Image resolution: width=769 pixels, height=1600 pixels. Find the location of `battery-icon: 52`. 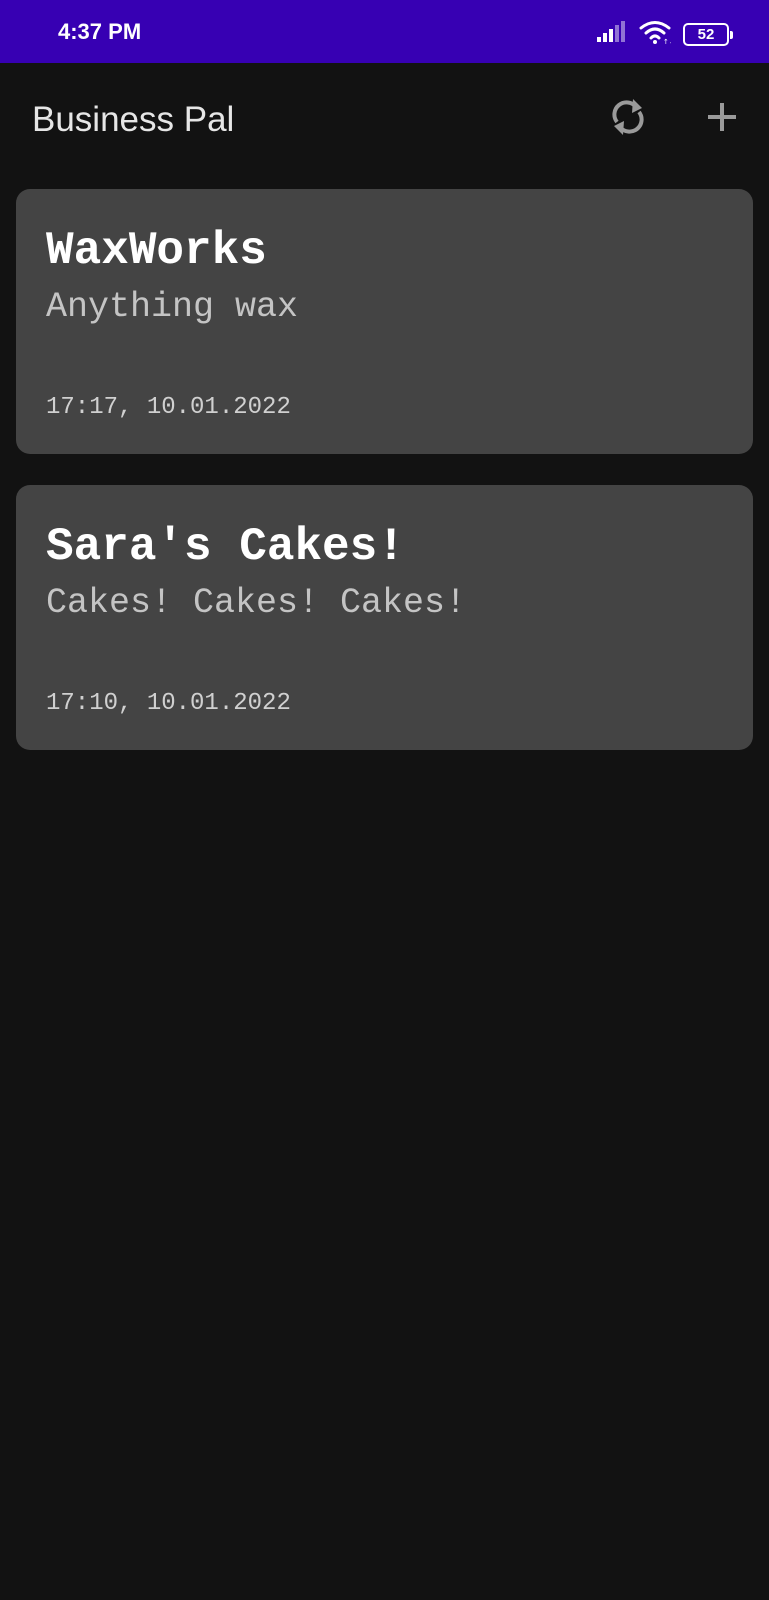

battery-icon: 52 is located at coordinates (708, 34).